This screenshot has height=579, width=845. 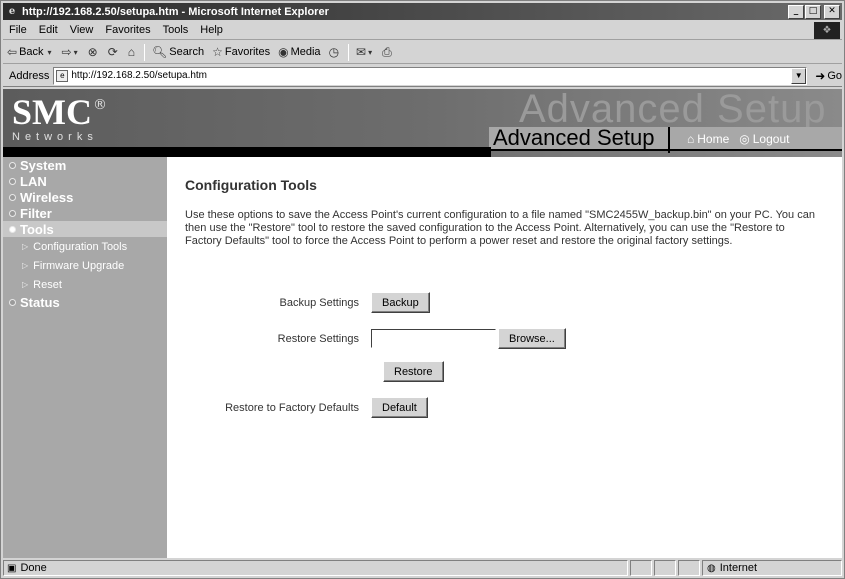 I want to click on menu-file: File, so click(x=18, y=30).